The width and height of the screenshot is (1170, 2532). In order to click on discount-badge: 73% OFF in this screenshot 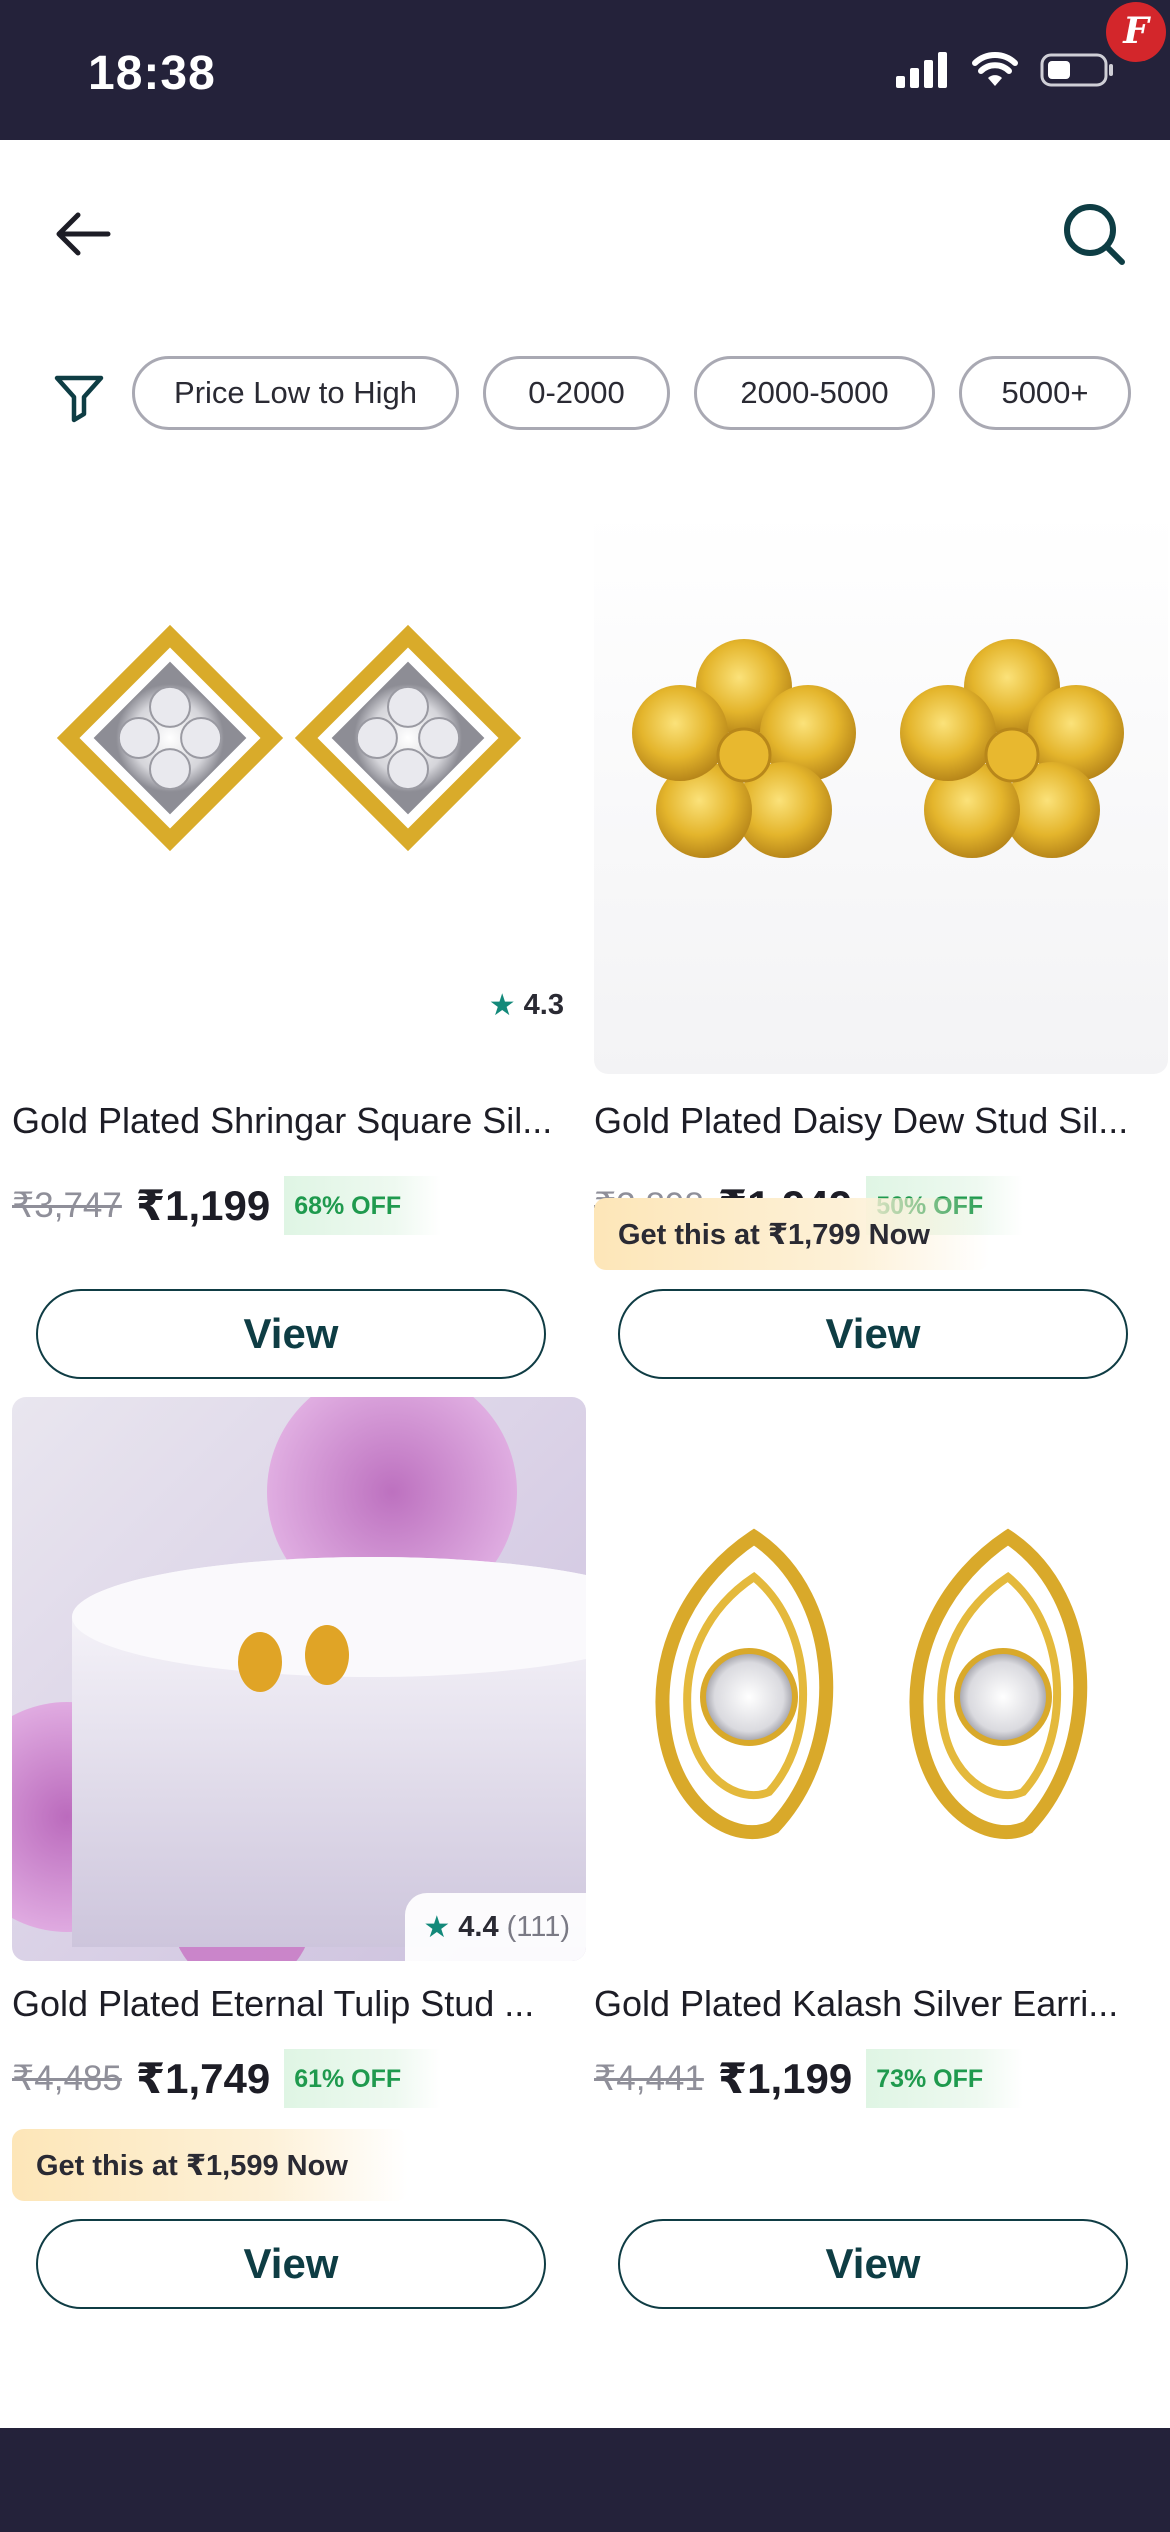, I will do `click(945, 2078)`.